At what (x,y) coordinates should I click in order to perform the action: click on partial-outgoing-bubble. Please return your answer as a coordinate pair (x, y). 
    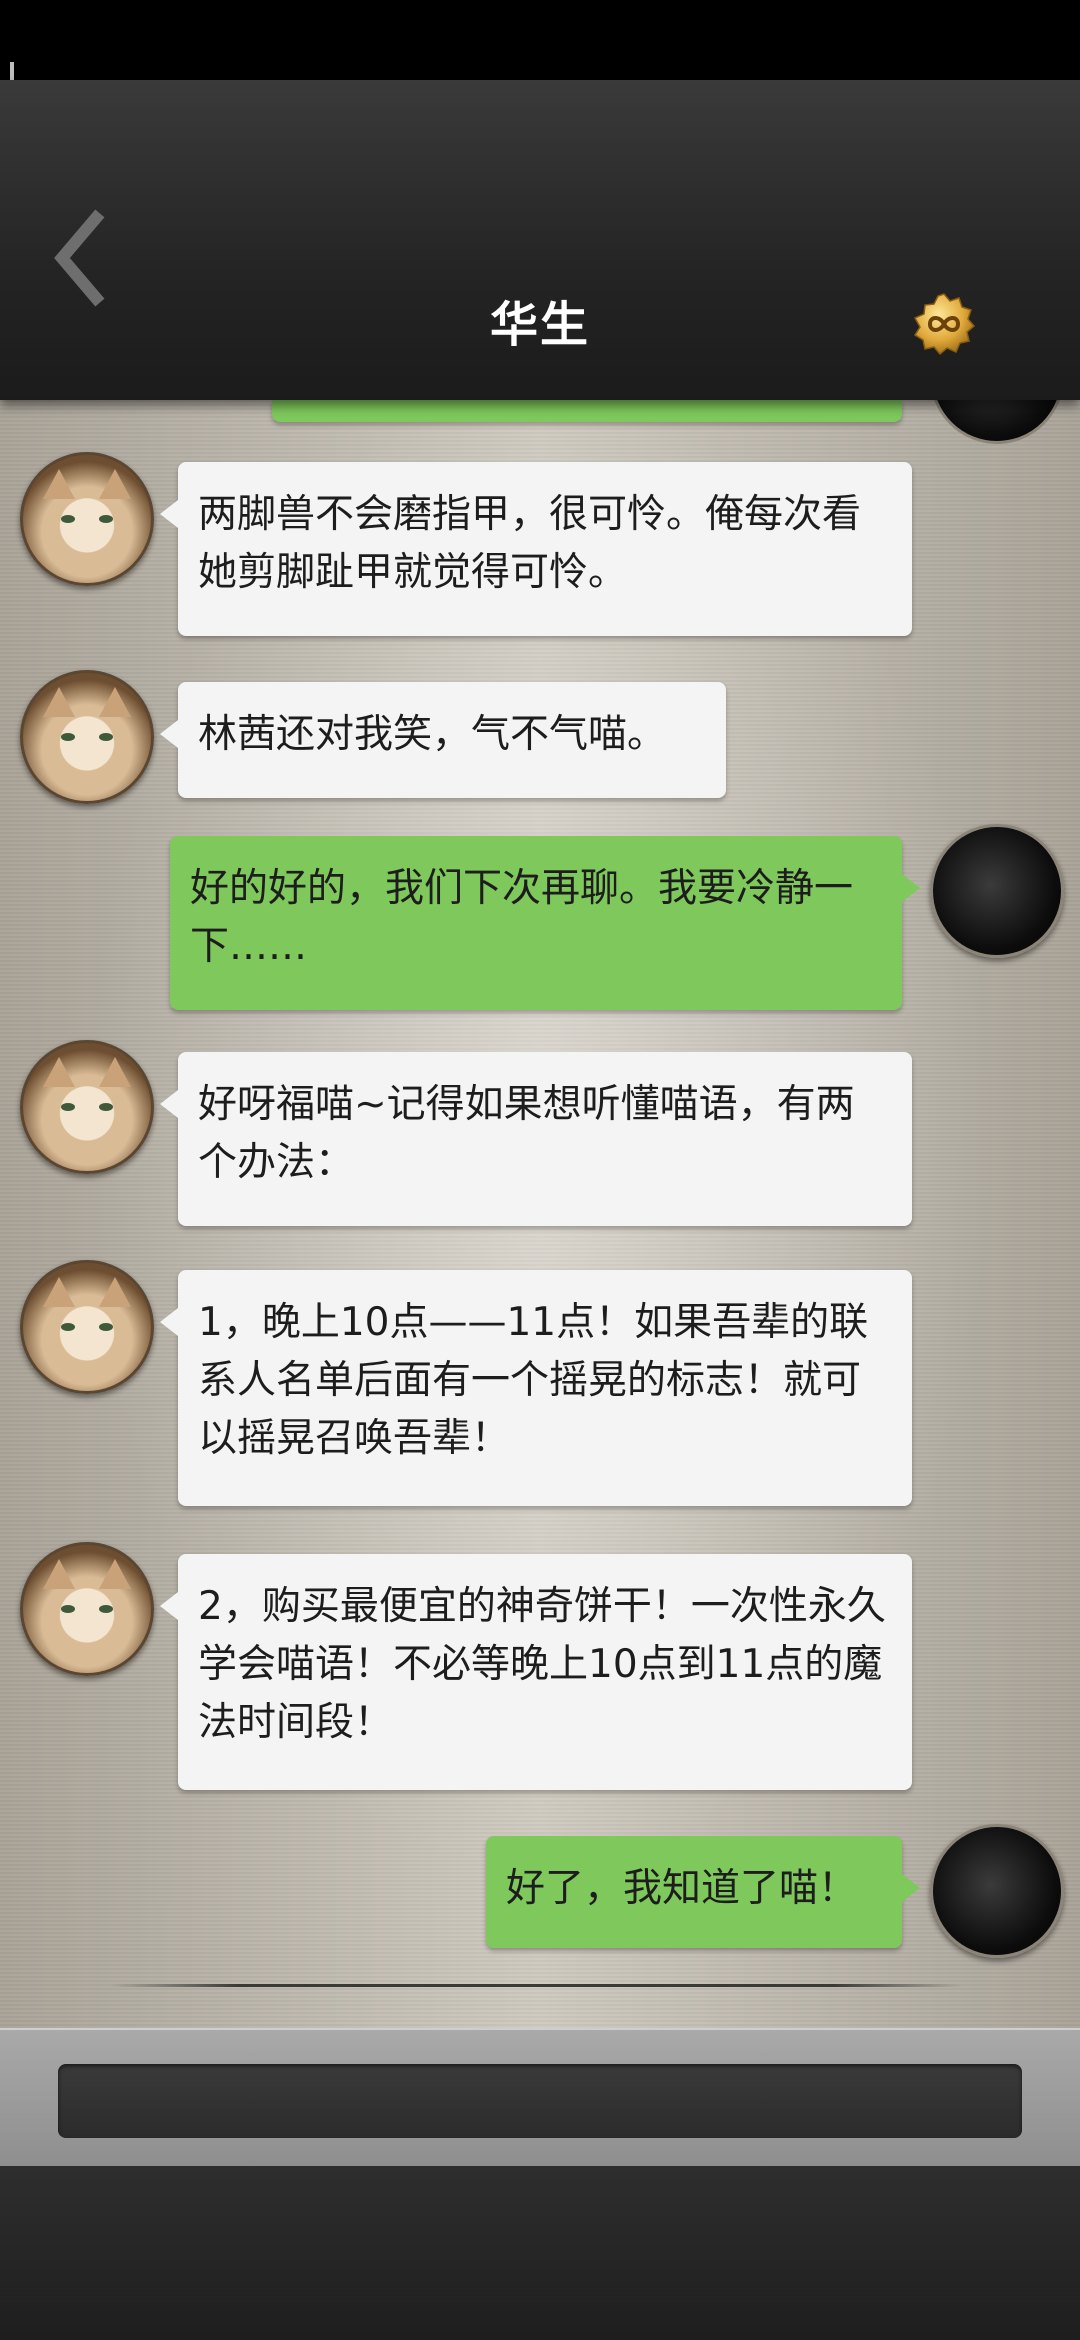
    Looking at the image, I should click on (587, 411).